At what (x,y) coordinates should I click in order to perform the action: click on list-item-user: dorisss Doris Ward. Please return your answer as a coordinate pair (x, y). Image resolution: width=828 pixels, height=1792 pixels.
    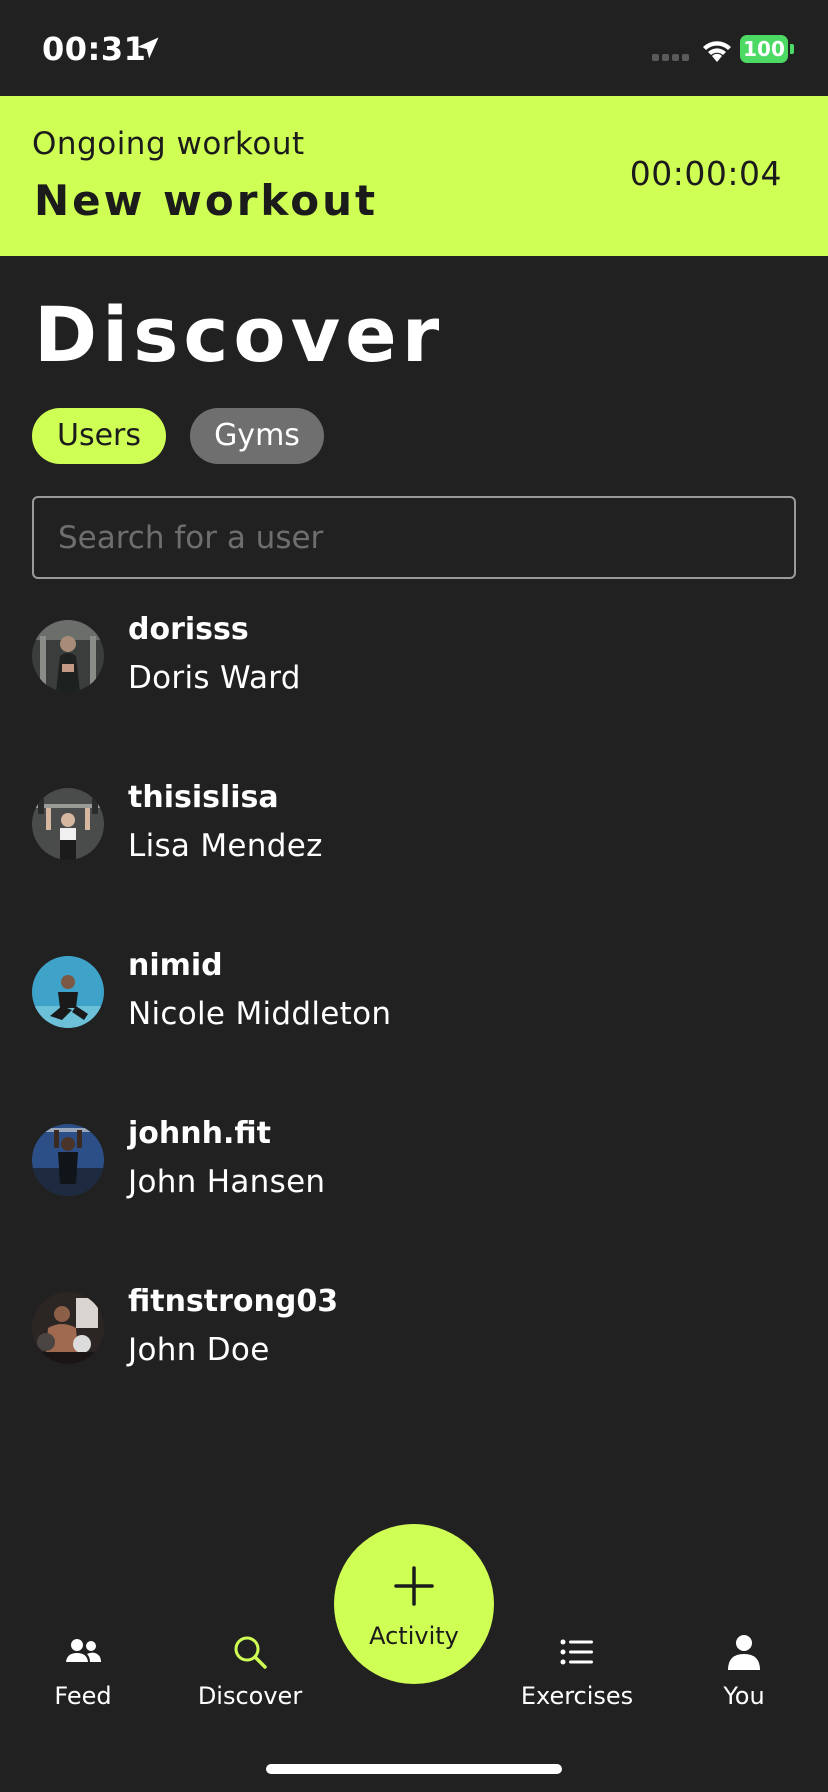
    Looking at the image, I should click on (414, 662).